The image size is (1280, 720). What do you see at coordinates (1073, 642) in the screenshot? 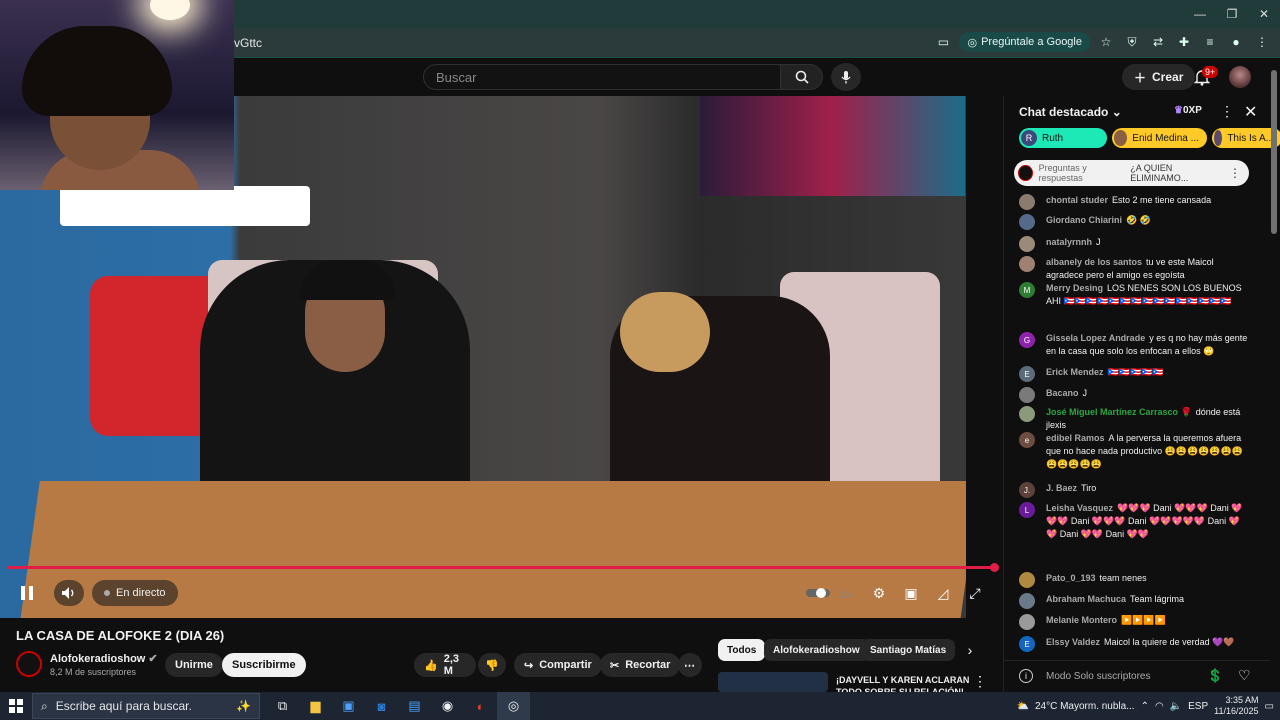
I see `chat-author: Elssy Valdez` at bounding box center [1073, 642].